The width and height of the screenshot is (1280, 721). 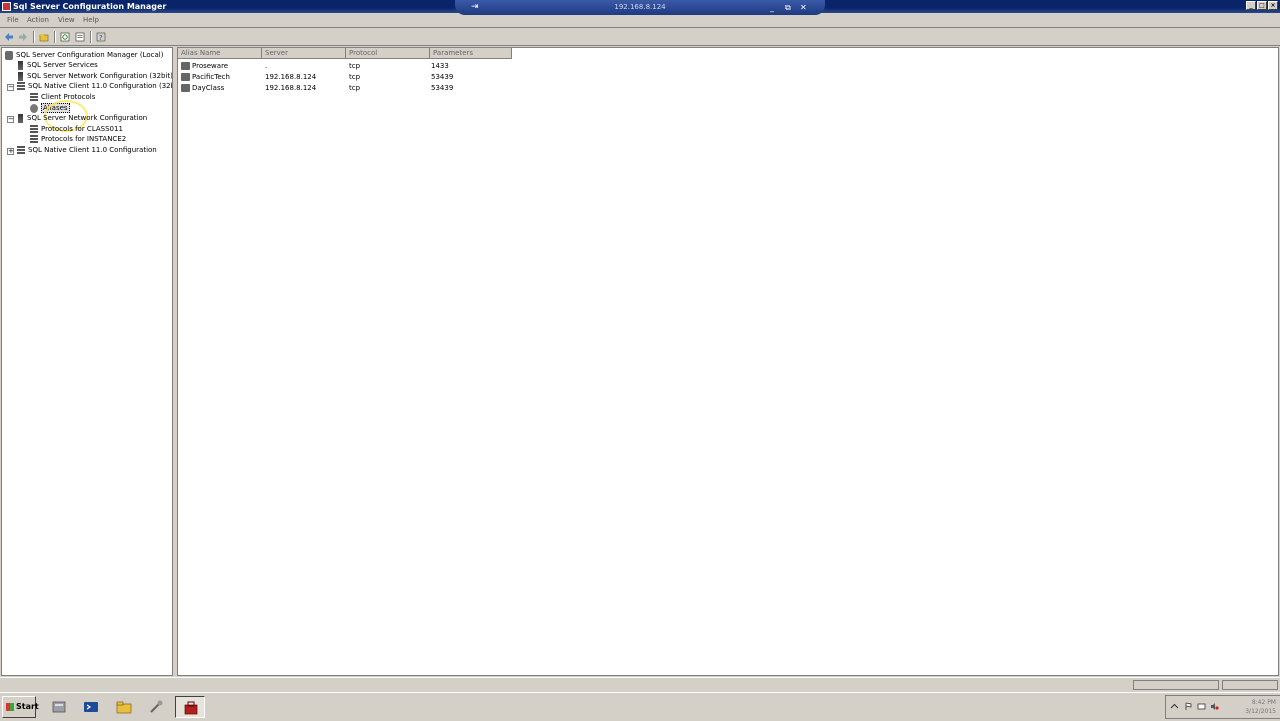 I want to click on clock-date: 3/12/2015, so click(x=1260, y=711).